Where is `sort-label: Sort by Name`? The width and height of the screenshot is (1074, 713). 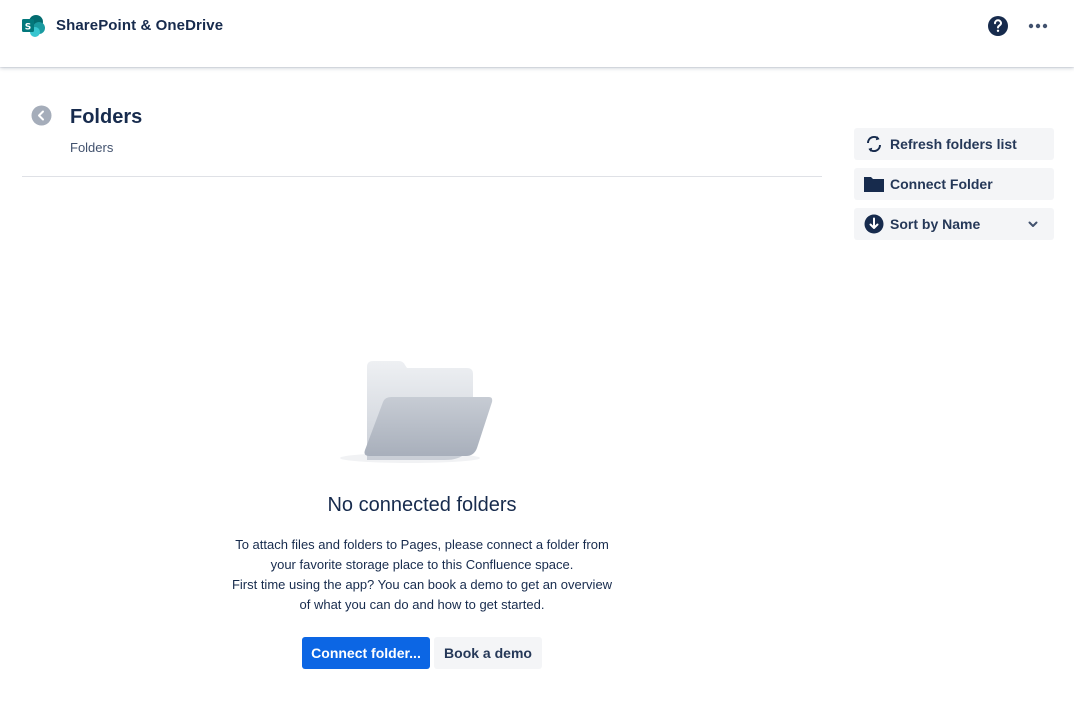 sort-label: Sort by Name is located at coordinates (935, 224).